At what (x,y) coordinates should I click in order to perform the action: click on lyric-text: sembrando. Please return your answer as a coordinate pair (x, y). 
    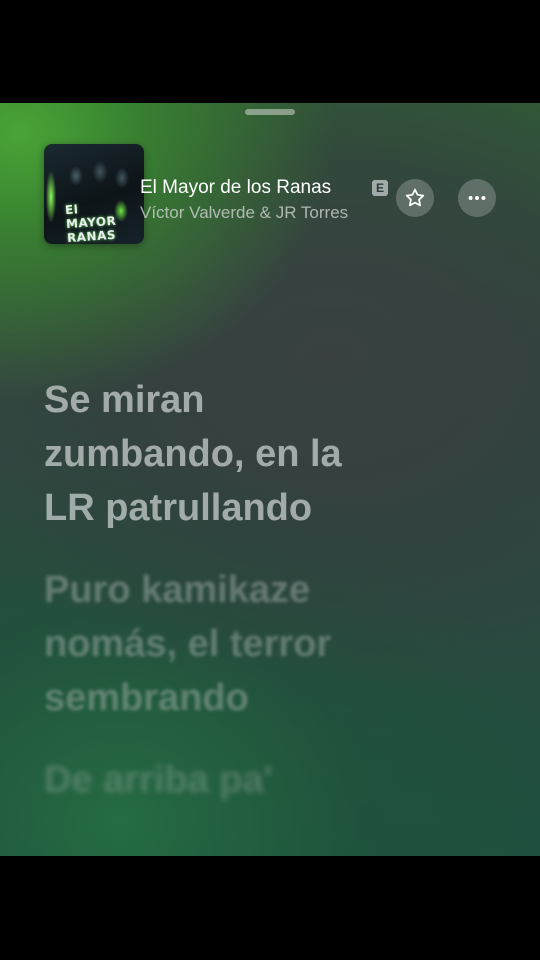
    Looking at the image, I should click on (146, 698).